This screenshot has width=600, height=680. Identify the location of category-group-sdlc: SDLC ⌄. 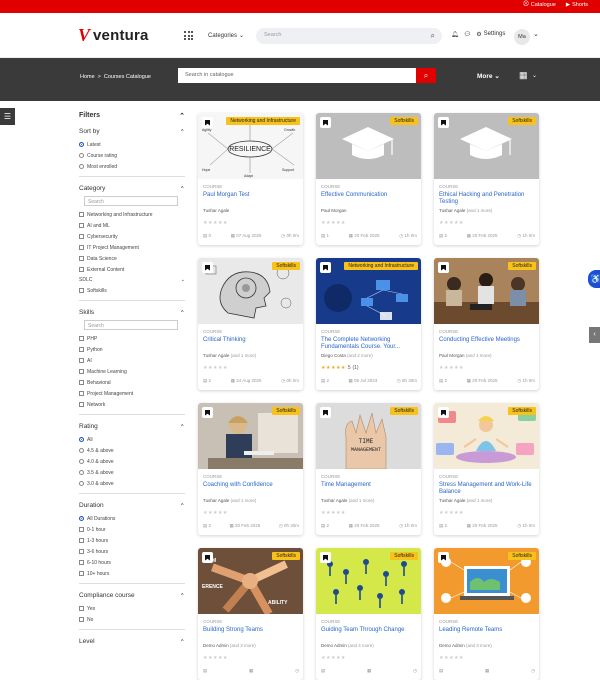
(132, 280).